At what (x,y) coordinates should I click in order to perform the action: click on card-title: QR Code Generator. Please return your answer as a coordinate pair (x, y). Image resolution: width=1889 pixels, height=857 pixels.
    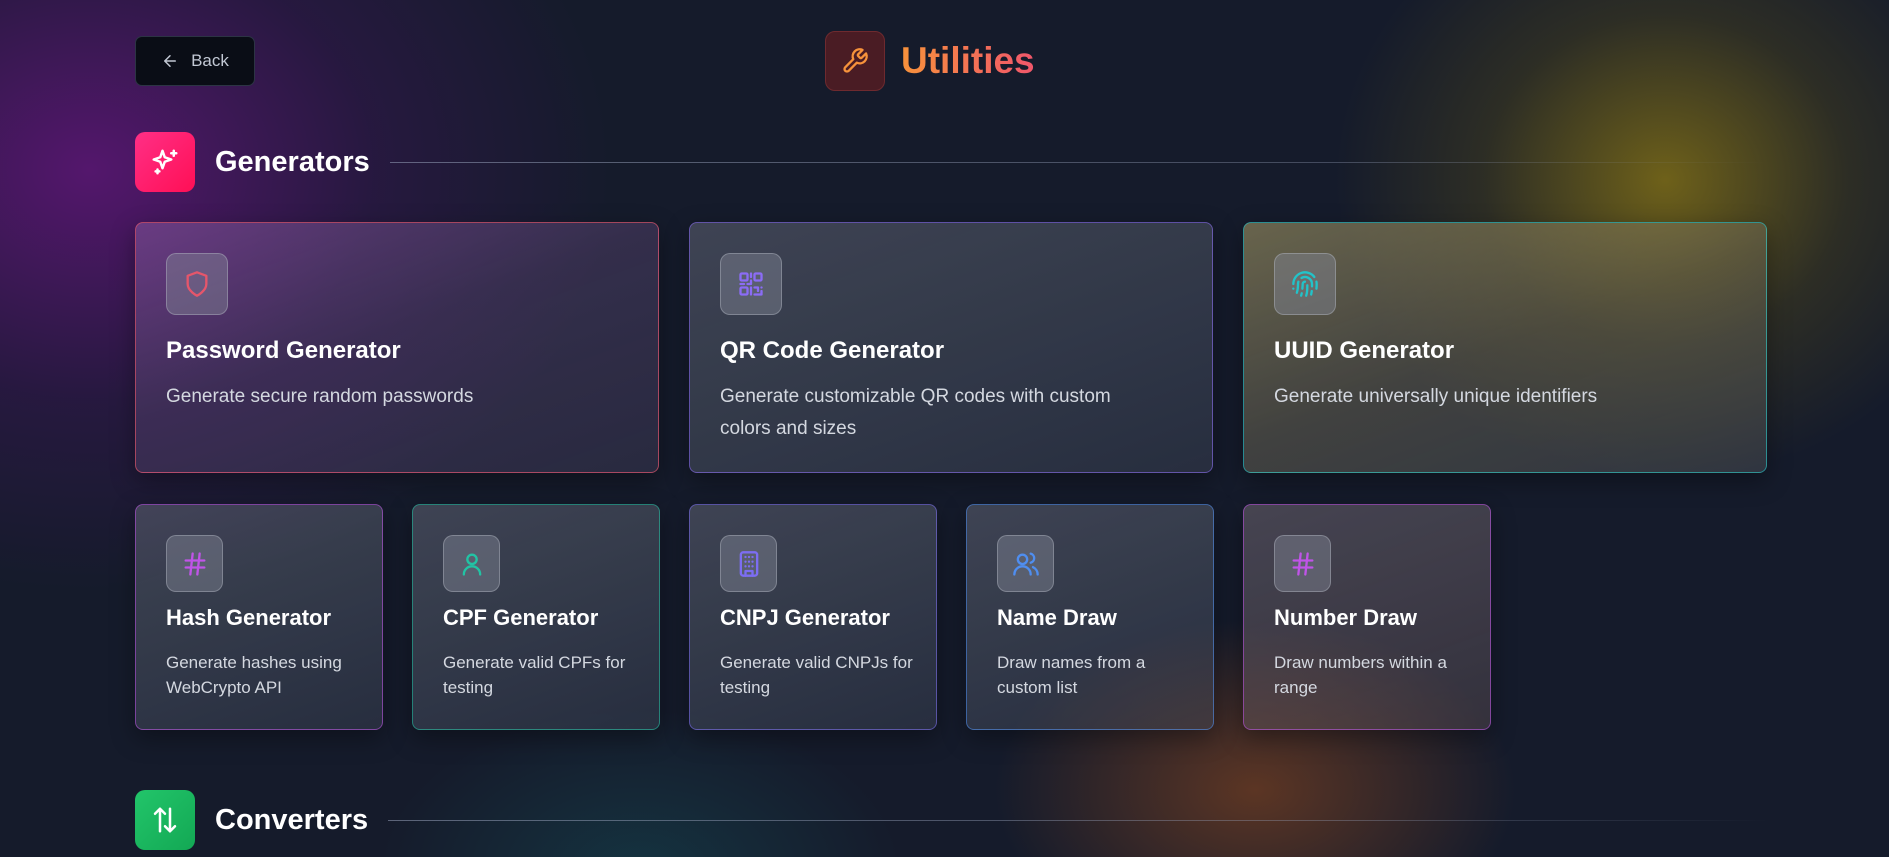
    Looking at the image, I should click on (832, 350).